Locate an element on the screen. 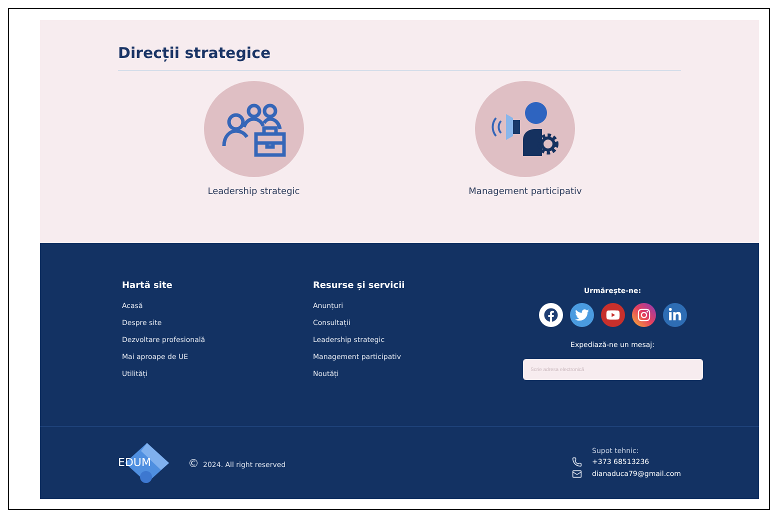  direction-label: Management participativ is located at coordinates (525, 192).